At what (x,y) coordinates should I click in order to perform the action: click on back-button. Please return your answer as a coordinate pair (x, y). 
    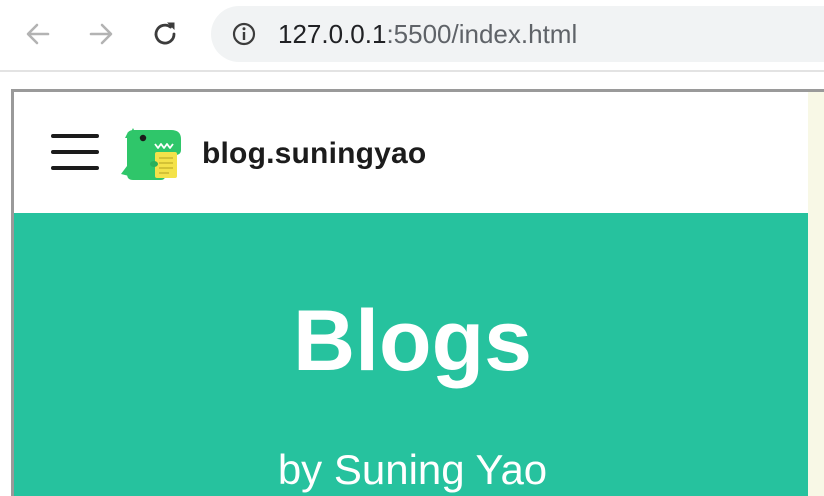
    Looking at the image, I should click on (38, 34).